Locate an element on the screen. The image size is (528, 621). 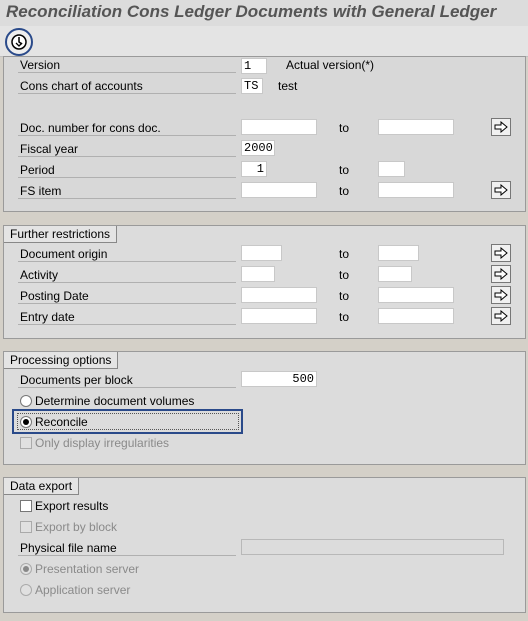
reconcile-radio is located at coordinates (26, 422).